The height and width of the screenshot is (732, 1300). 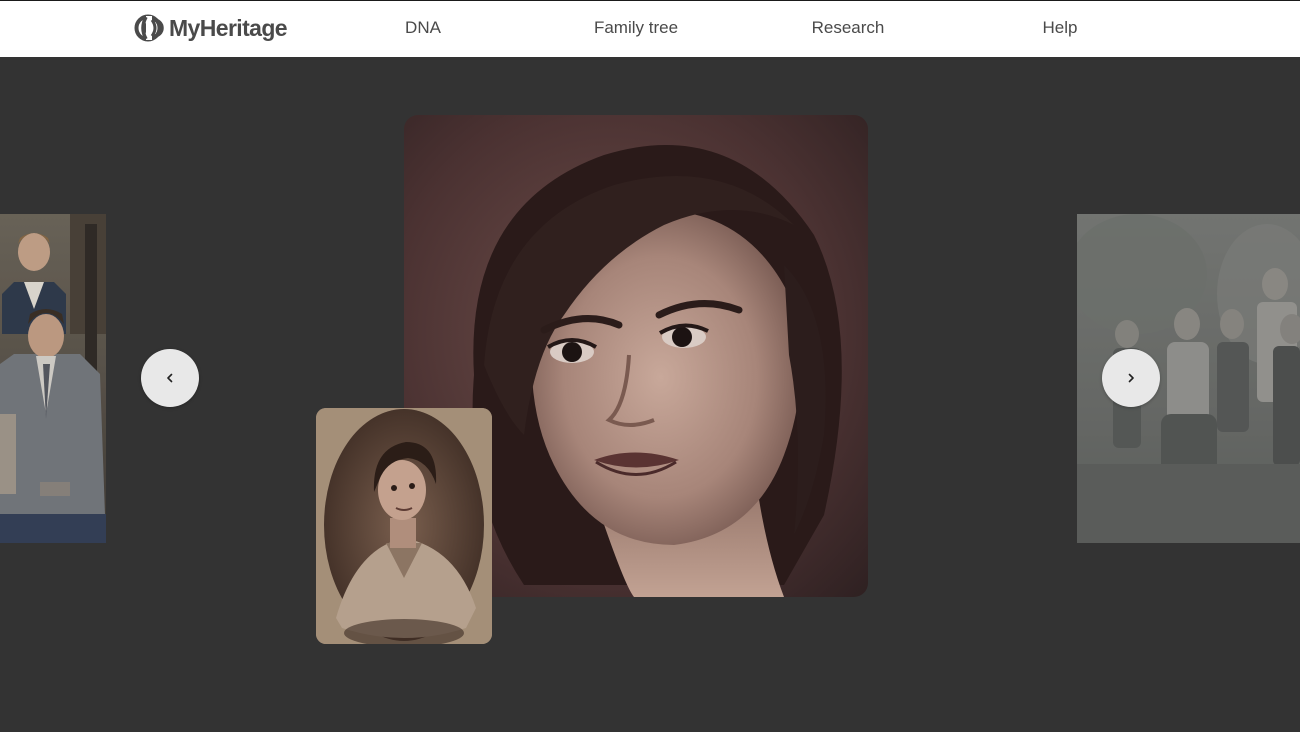 I want to click on nav-link-help: Help, so click(x=1060, y=28).